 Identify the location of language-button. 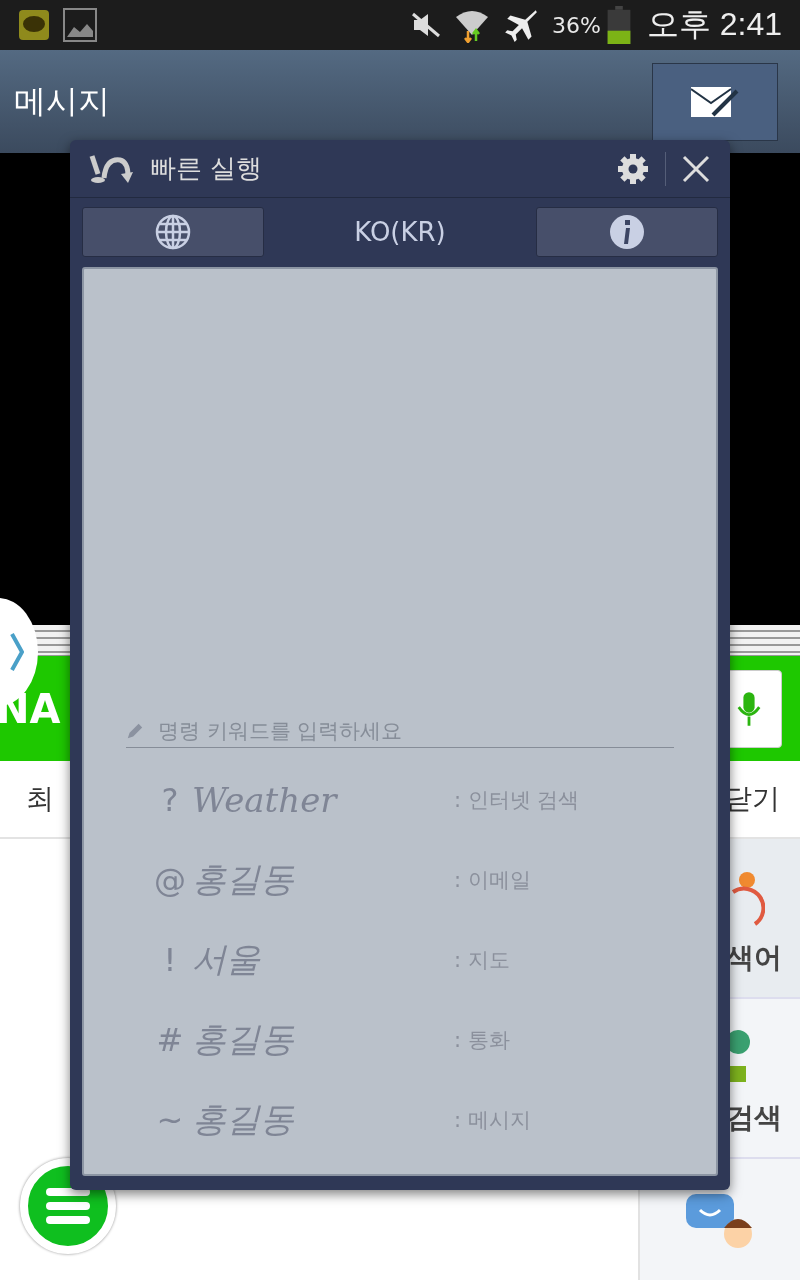
(173, 232).